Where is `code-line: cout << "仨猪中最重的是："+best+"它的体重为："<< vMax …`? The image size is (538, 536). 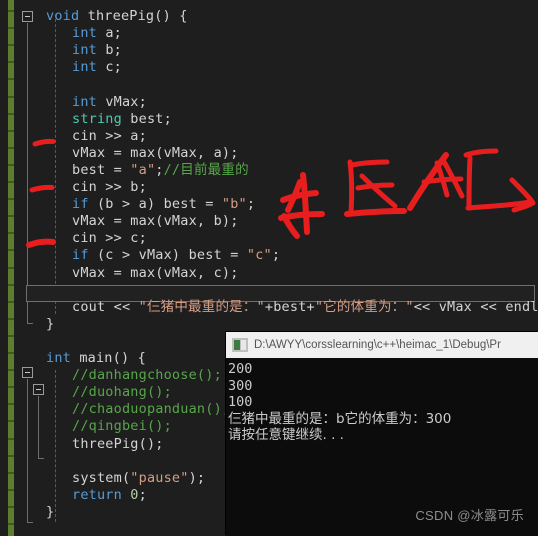 code-line: cout << "仨猪中最重的是："+best+"它的体重为："<< vMax … is located at coordinates (305, 307).